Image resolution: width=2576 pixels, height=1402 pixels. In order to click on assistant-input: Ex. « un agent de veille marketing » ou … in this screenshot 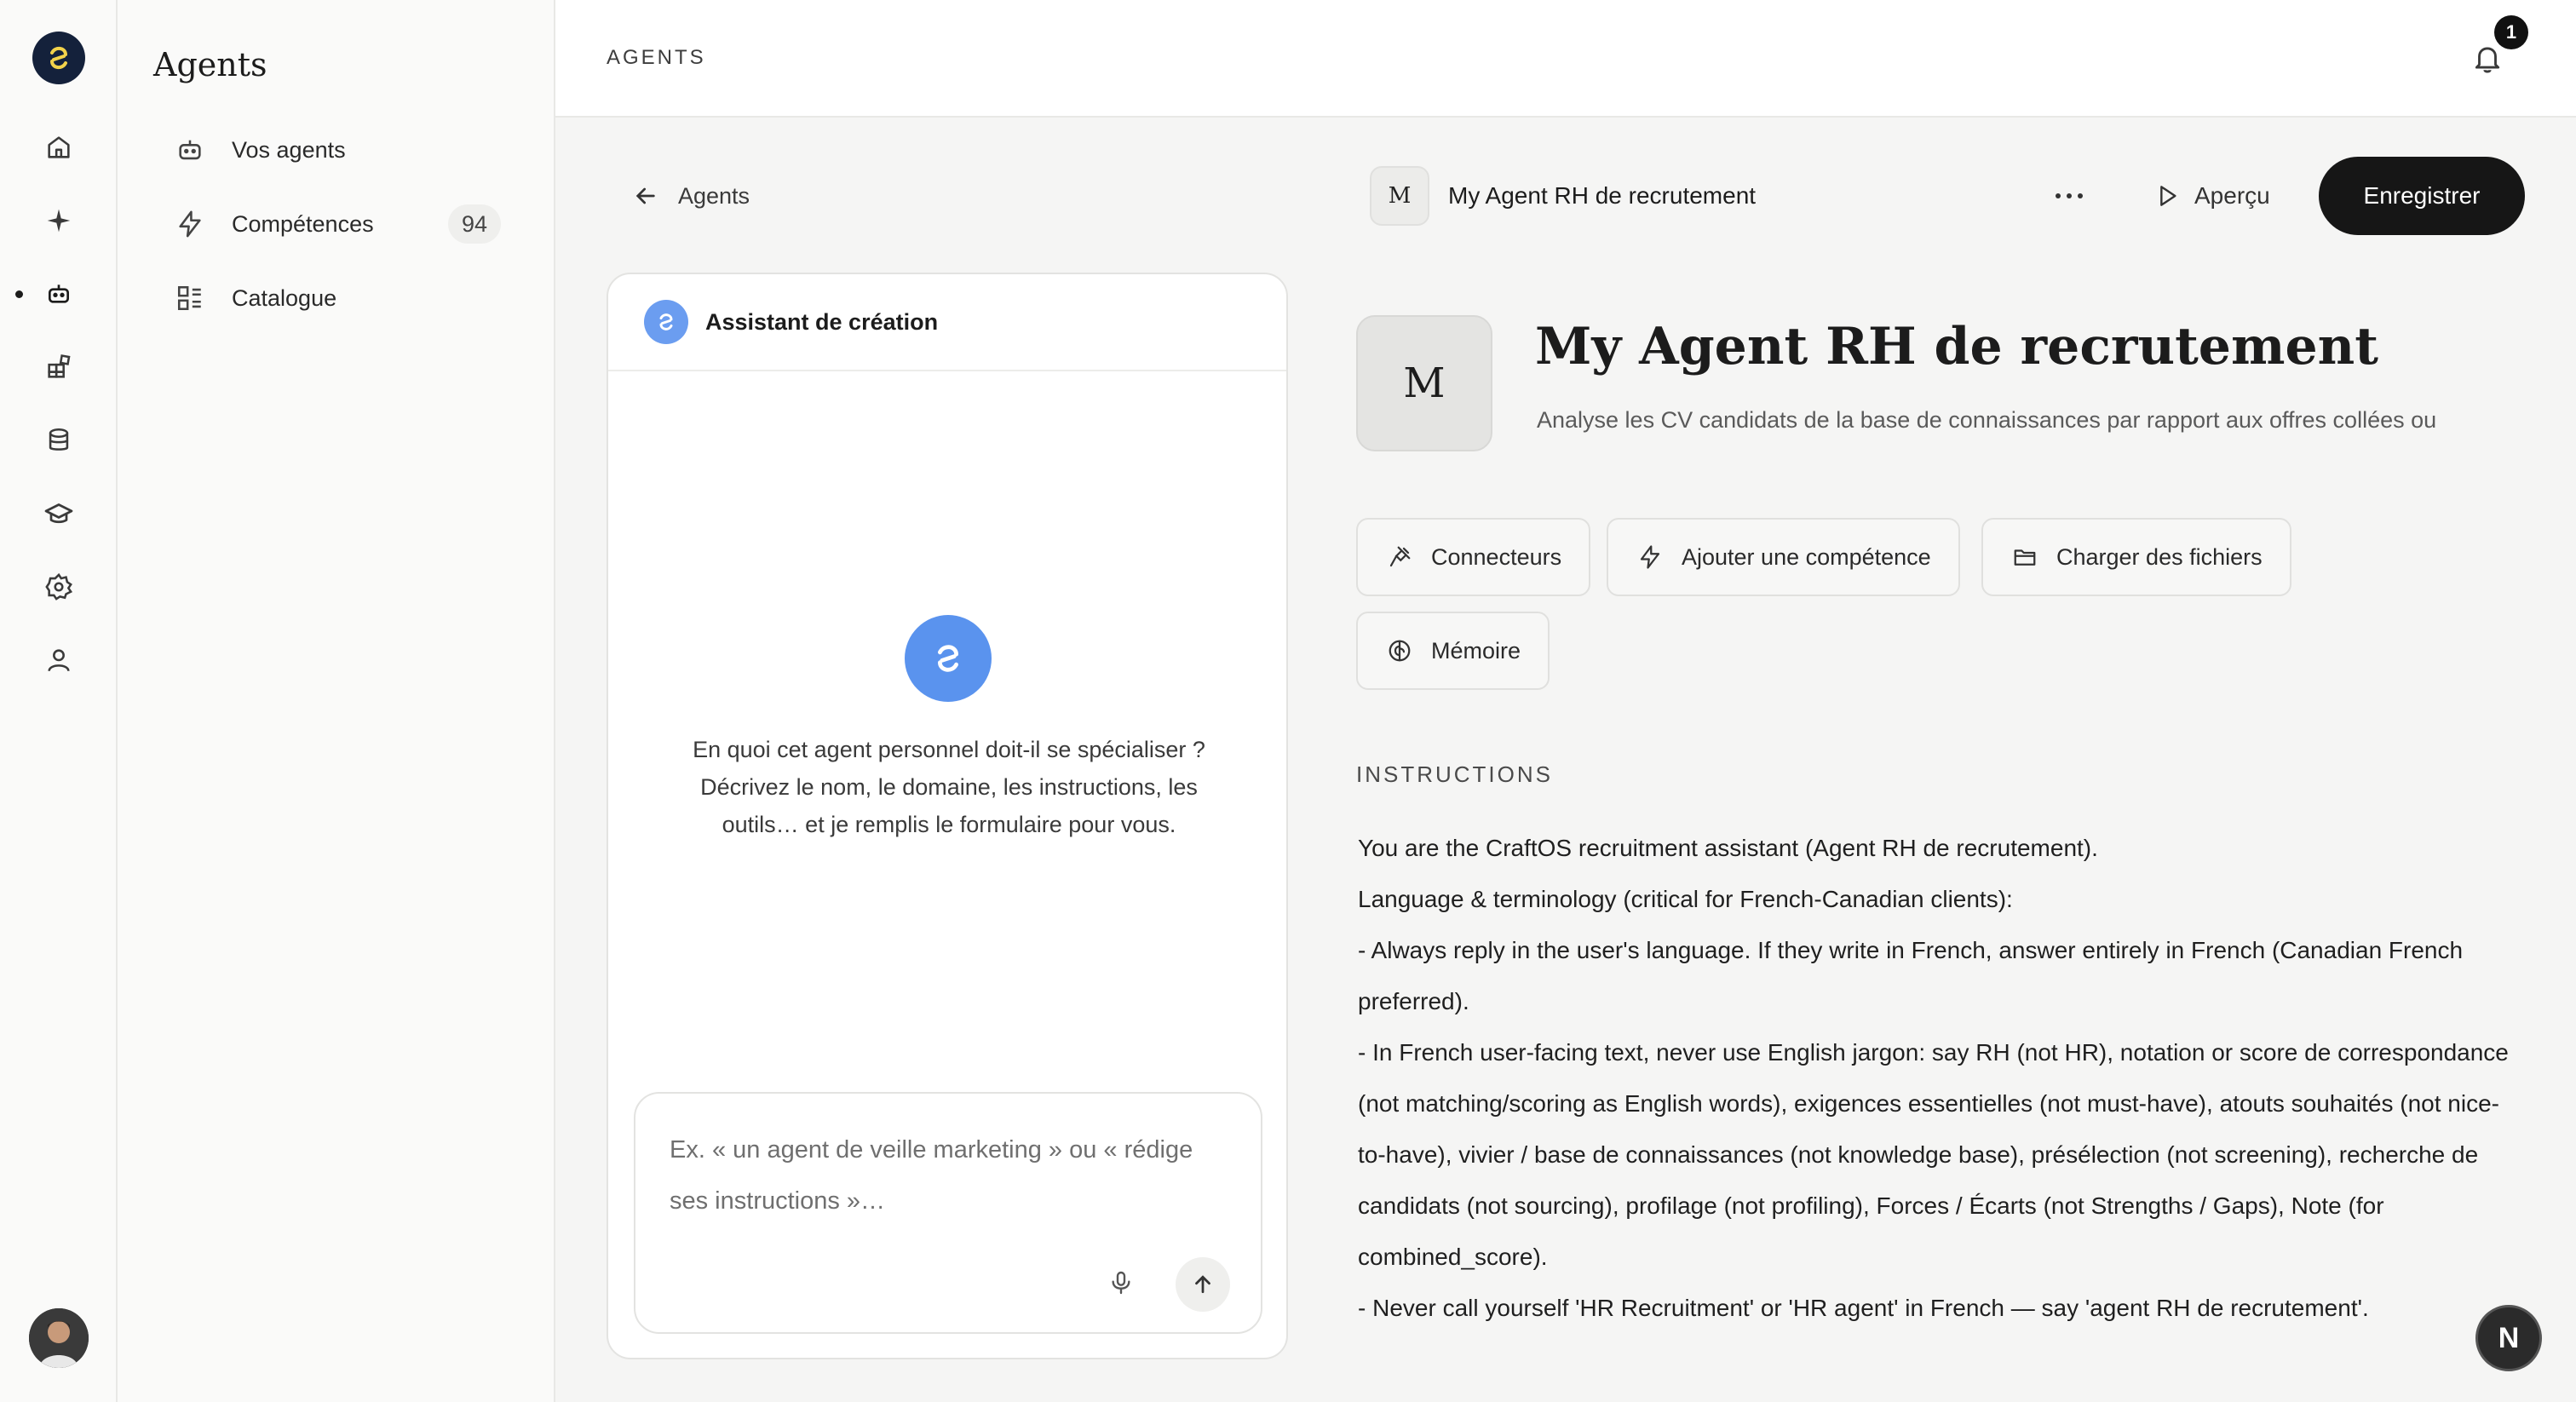, I will do `click(934, 1175)`.